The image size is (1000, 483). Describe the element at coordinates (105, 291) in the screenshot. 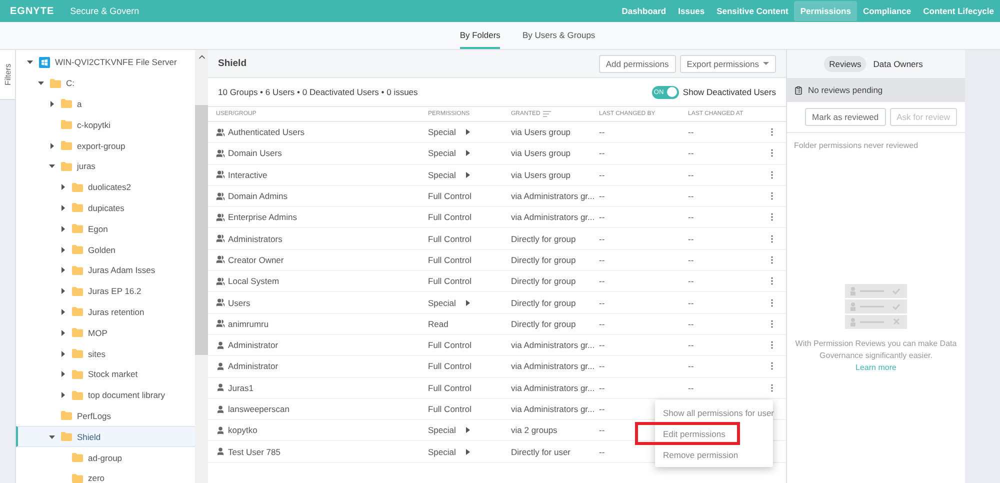

I see `tree-item: Juras EP 16.2` at that location.